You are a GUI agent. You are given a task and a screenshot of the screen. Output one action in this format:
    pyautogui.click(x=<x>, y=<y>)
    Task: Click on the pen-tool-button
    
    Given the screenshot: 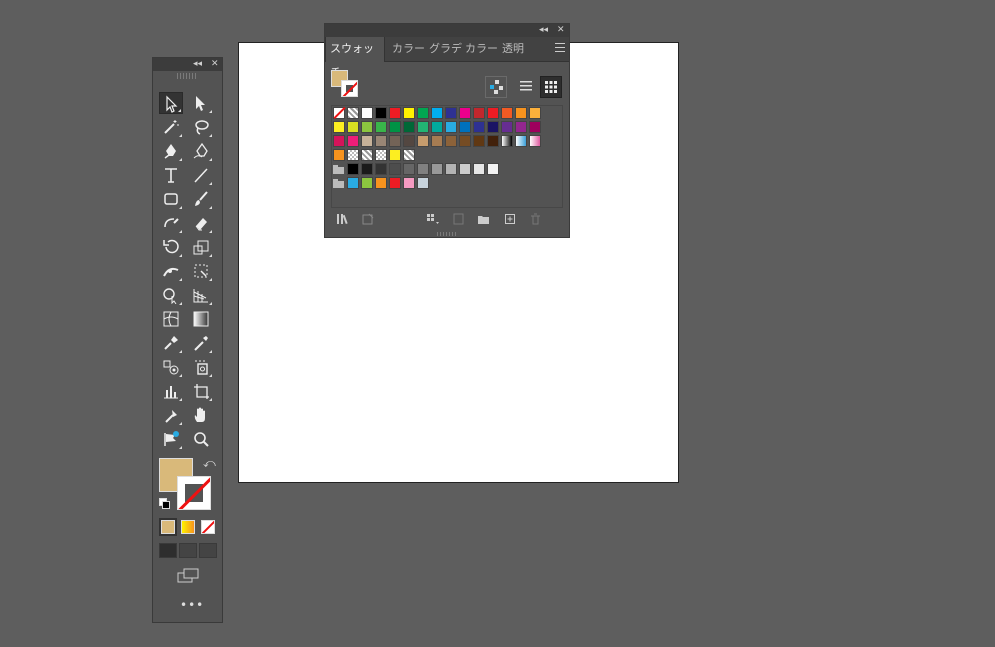 What is the action you would take?
    pyautogui.click(x=171, y=151)
    